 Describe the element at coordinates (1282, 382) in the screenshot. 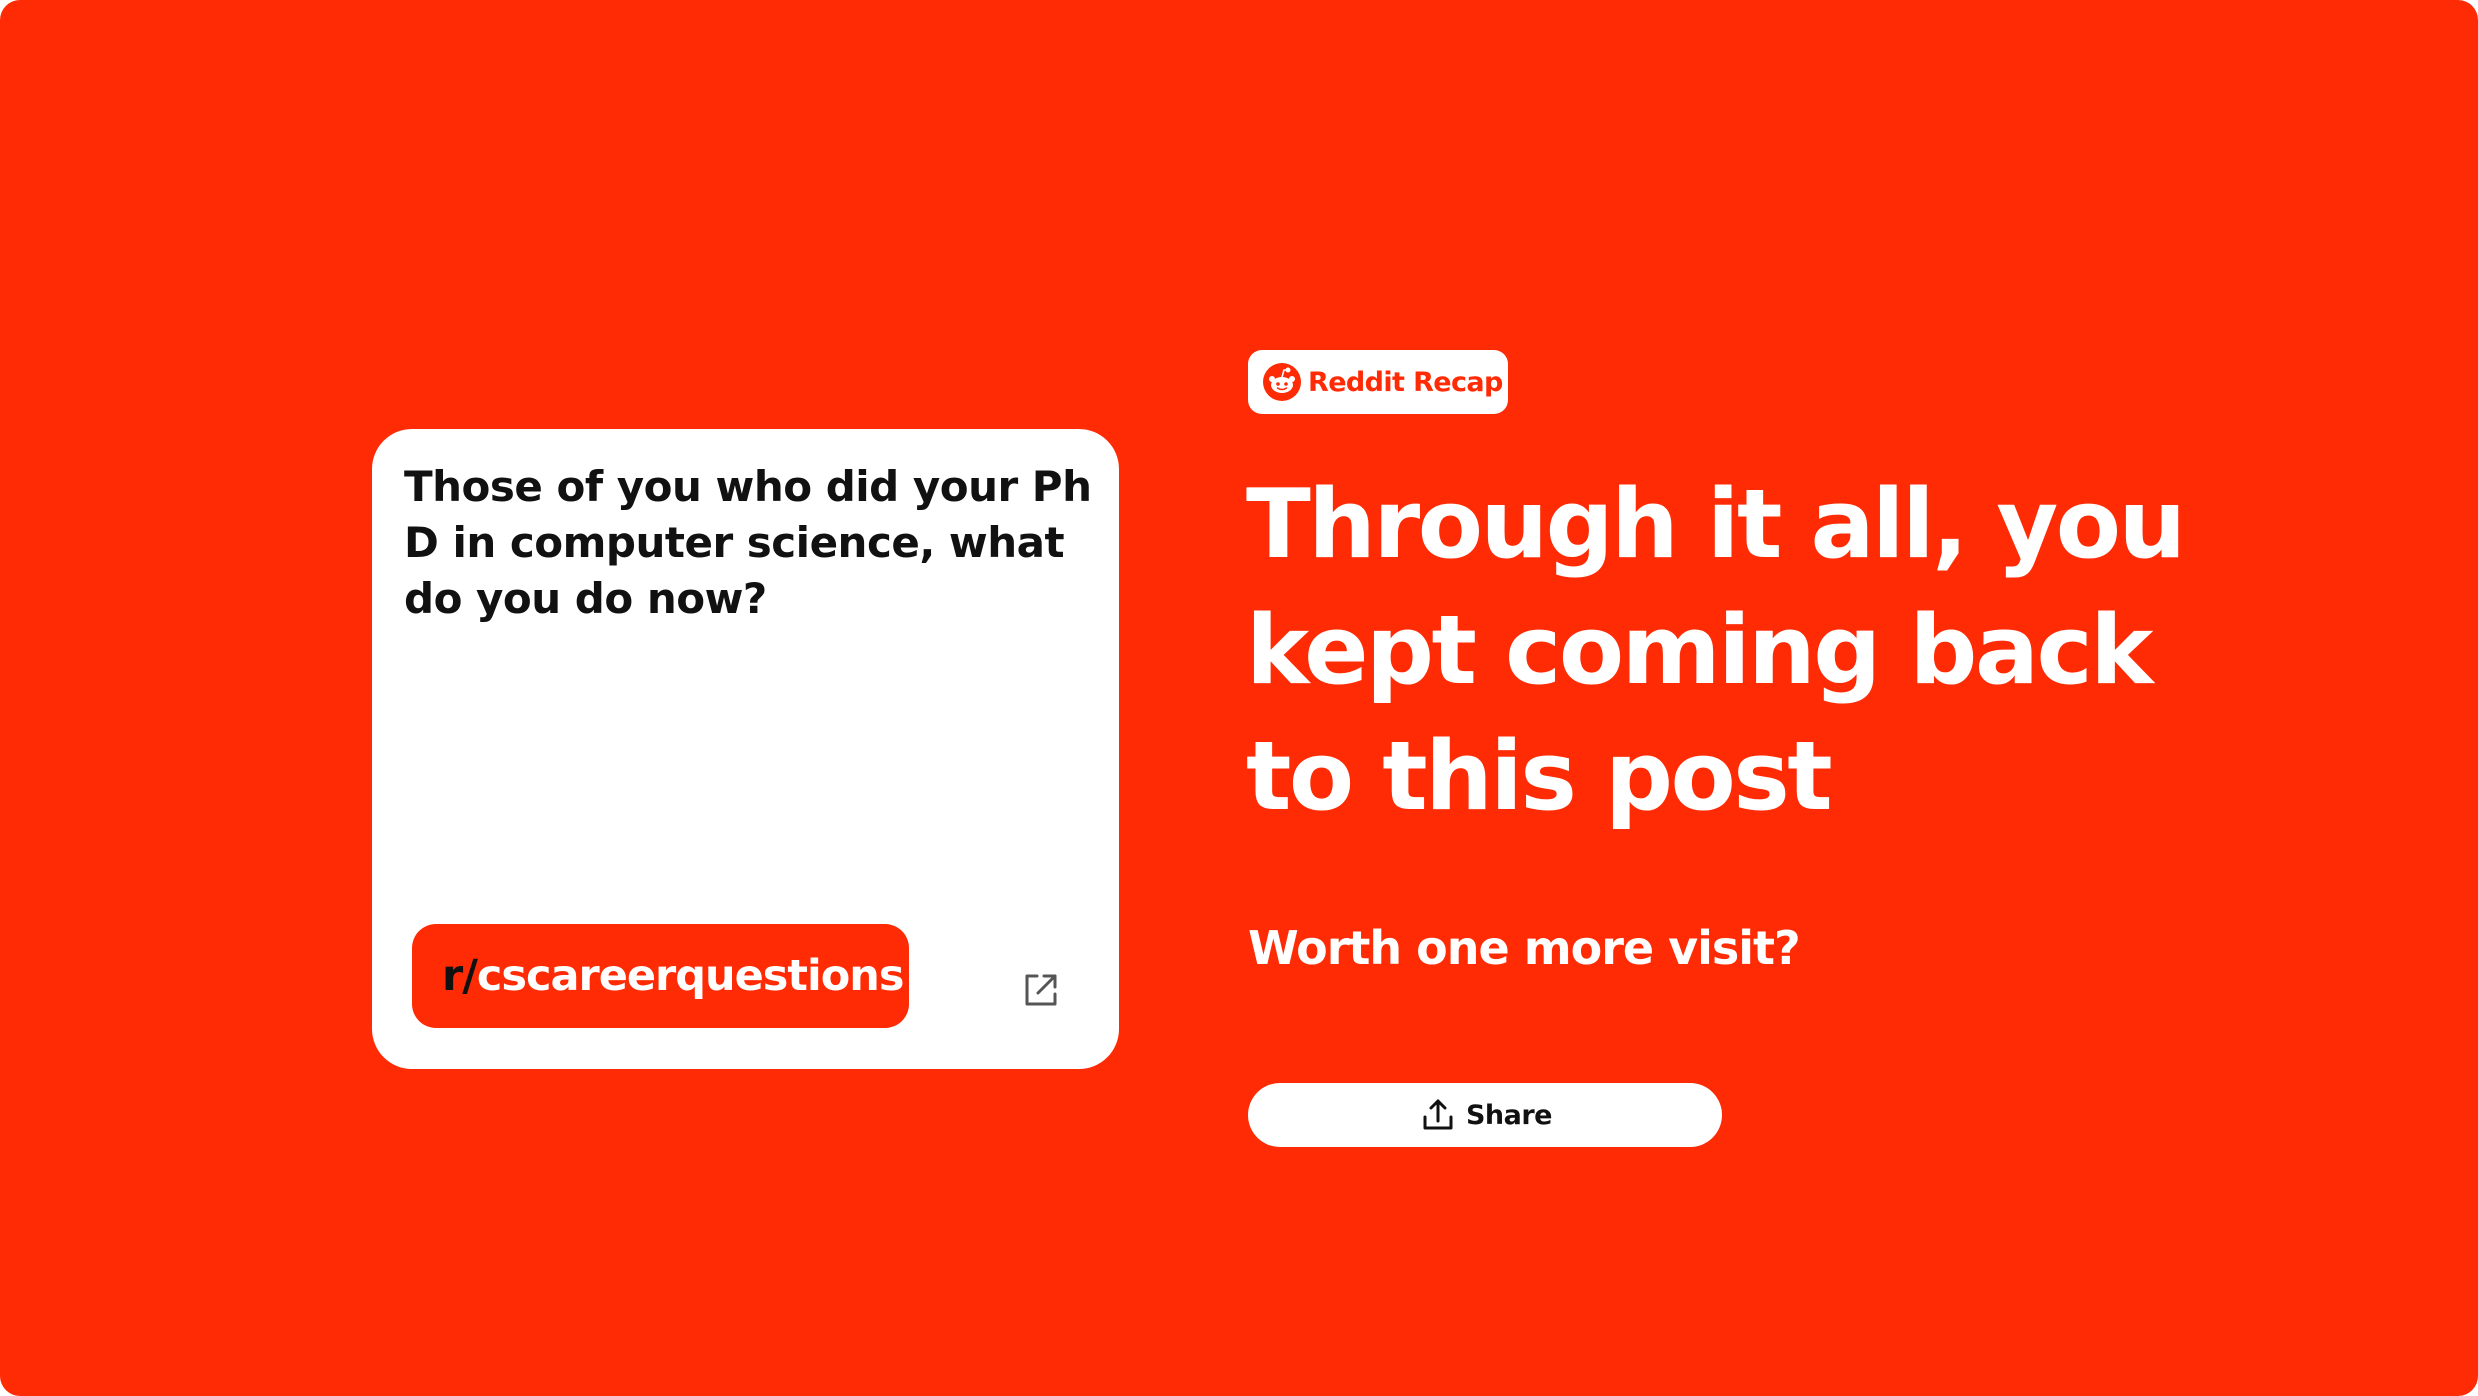

I see `reddit-snoo-icon` at that location.